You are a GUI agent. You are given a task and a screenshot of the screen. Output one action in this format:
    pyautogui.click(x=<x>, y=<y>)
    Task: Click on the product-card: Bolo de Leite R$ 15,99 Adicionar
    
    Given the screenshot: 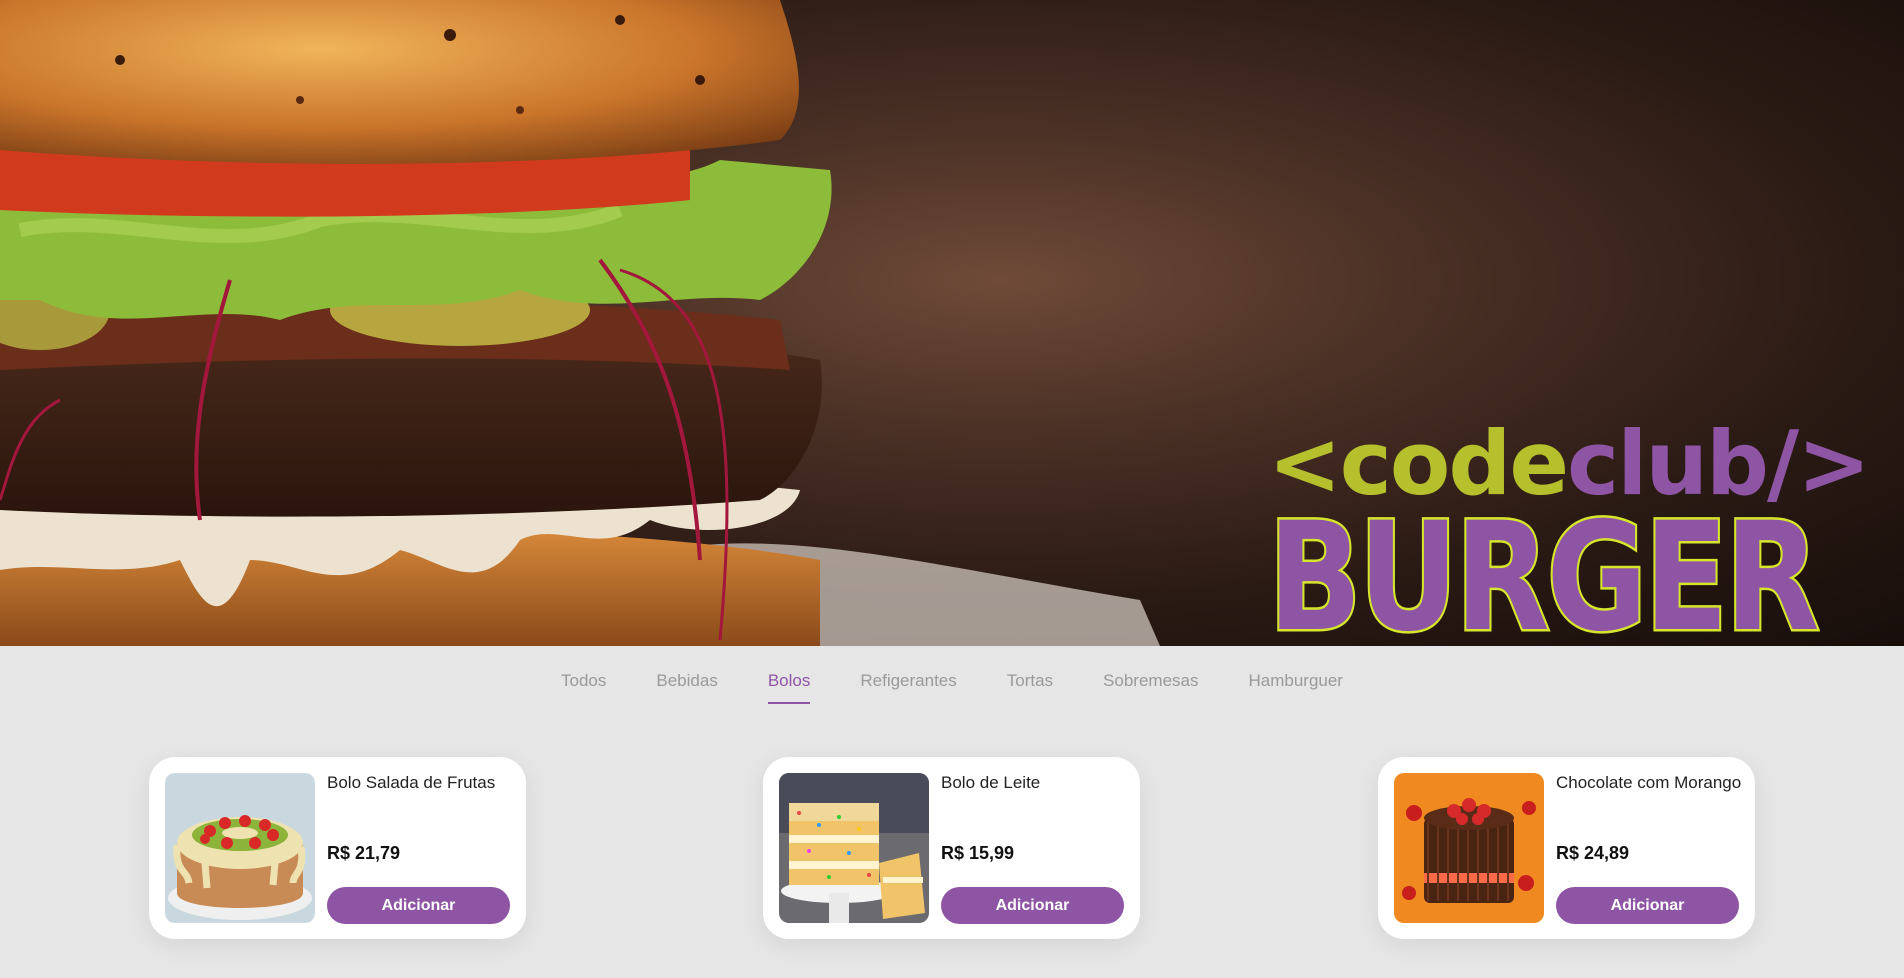 What is the action you would take?
    pyautogui.click(x=951, y=848)
    